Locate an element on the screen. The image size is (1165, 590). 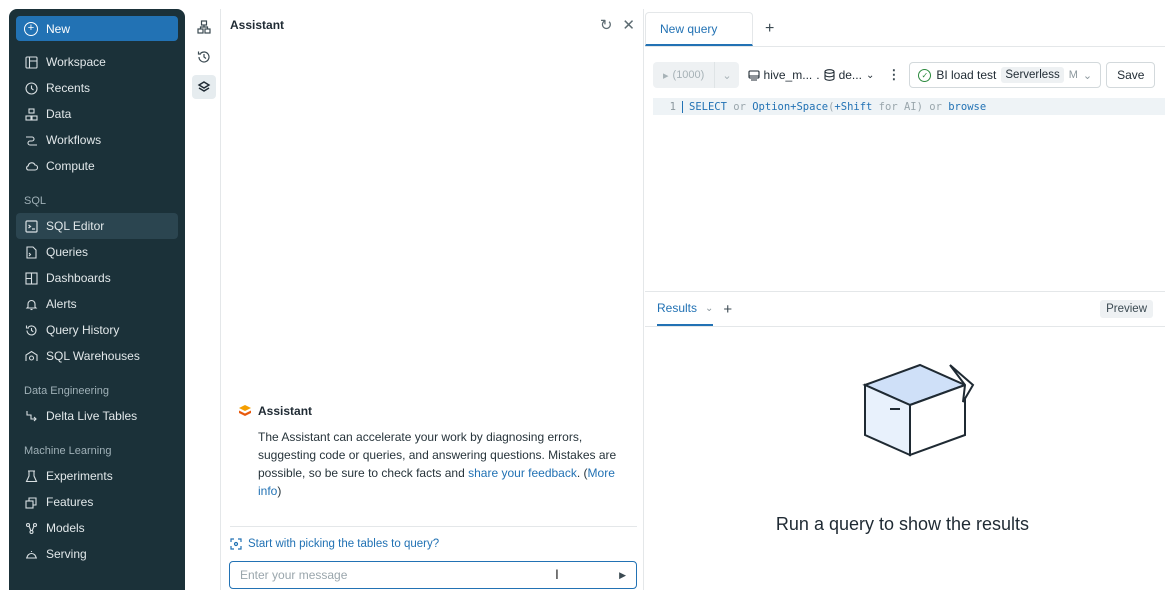
code-or-2: or is located at coordinates (935, 106).